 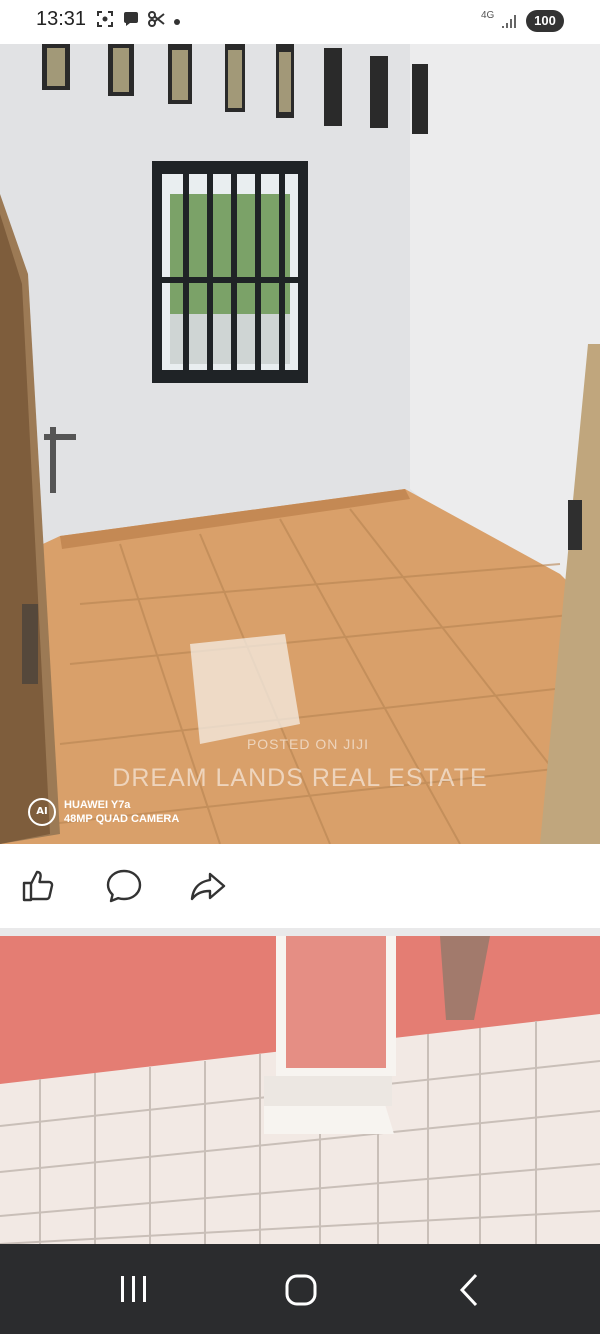 What do you see at coordinates (61, 19) in the screenshot?
I see `status-time: 13:31` at bounding box center [61, 19].